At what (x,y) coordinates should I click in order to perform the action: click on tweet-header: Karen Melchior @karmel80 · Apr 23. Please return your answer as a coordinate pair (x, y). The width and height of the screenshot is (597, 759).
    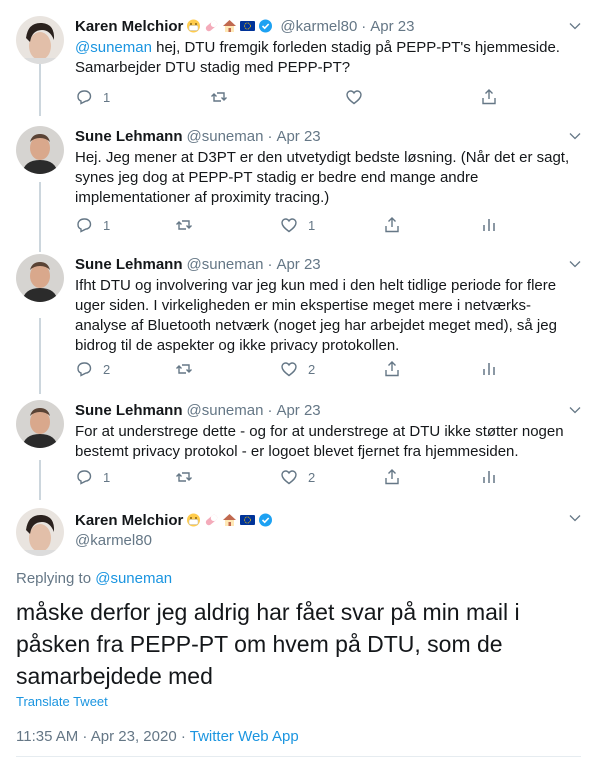
    Looking at the image, I should click on (245, 26).